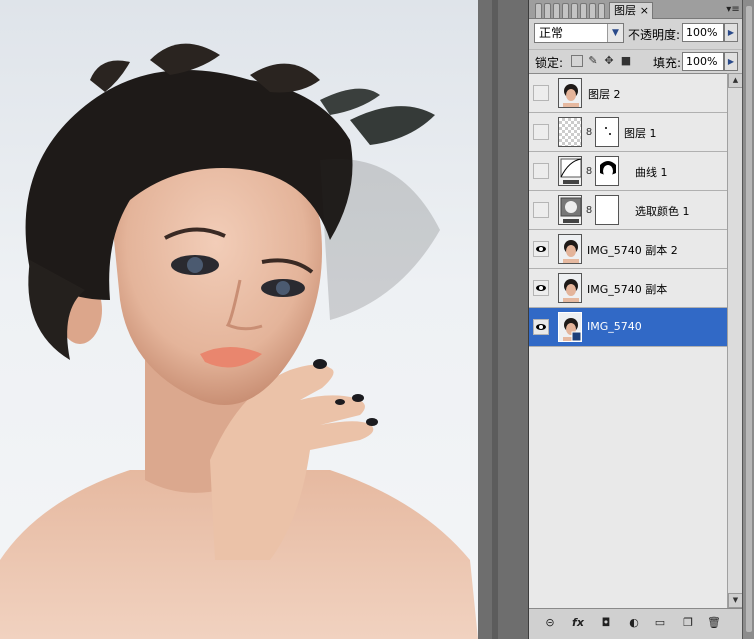 This screenshot has width=754, height=639. I want to click on lock-row: 锁定: ✎ ✥ ■ 填充: 100% ▶, so click(636, 61).